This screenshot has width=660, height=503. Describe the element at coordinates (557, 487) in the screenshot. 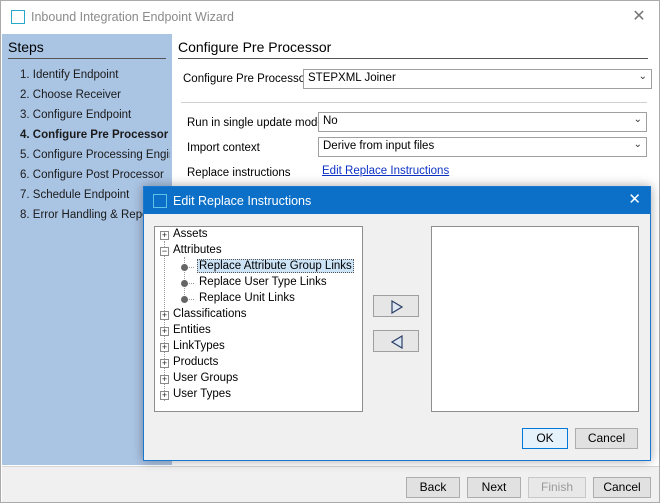

I see `finish-button: Finish` at that location.